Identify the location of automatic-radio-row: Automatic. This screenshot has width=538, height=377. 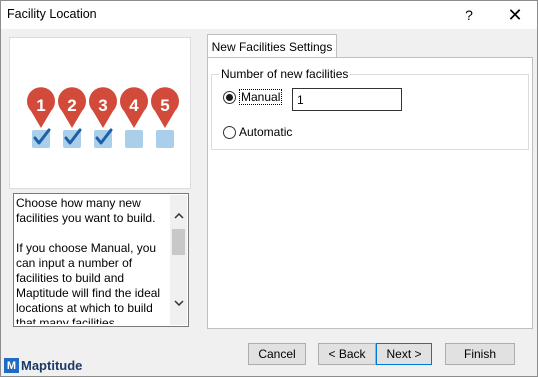
(257, 132).